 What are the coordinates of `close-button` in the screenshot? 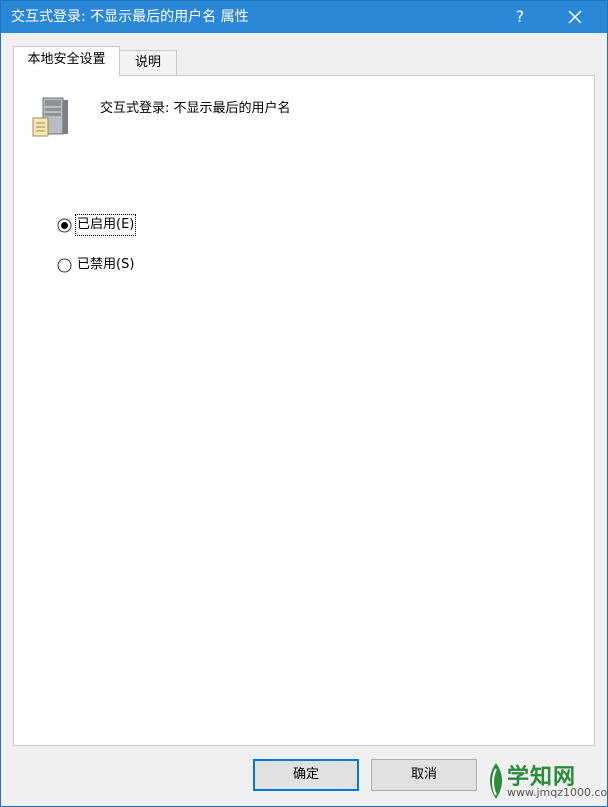 It's located at (575, 17).